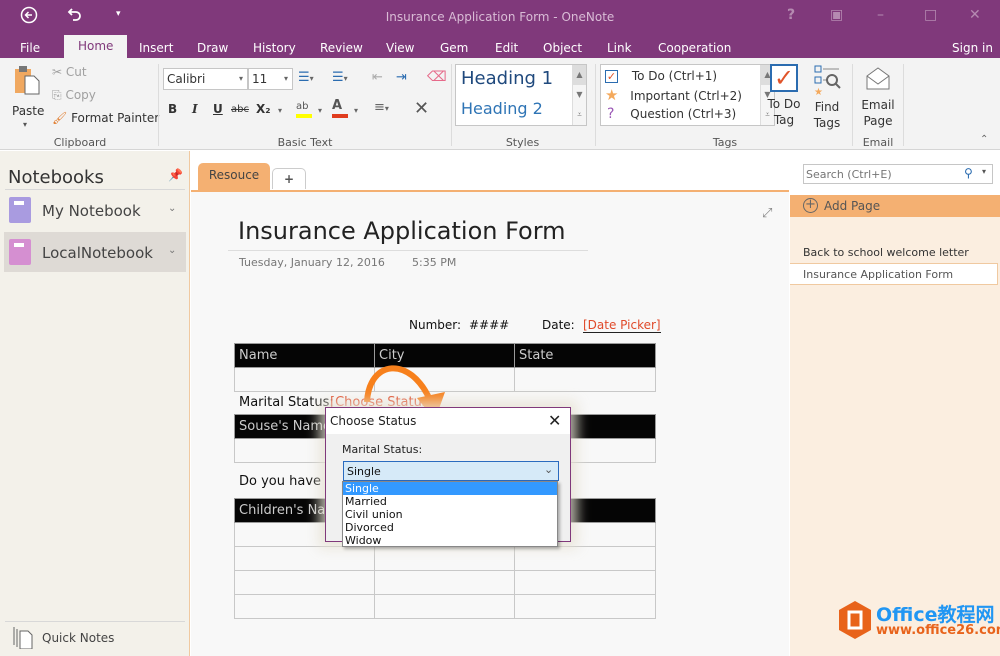 The image size is (1000, 656). I want to click on tab-home: Home, so click(96, 46).